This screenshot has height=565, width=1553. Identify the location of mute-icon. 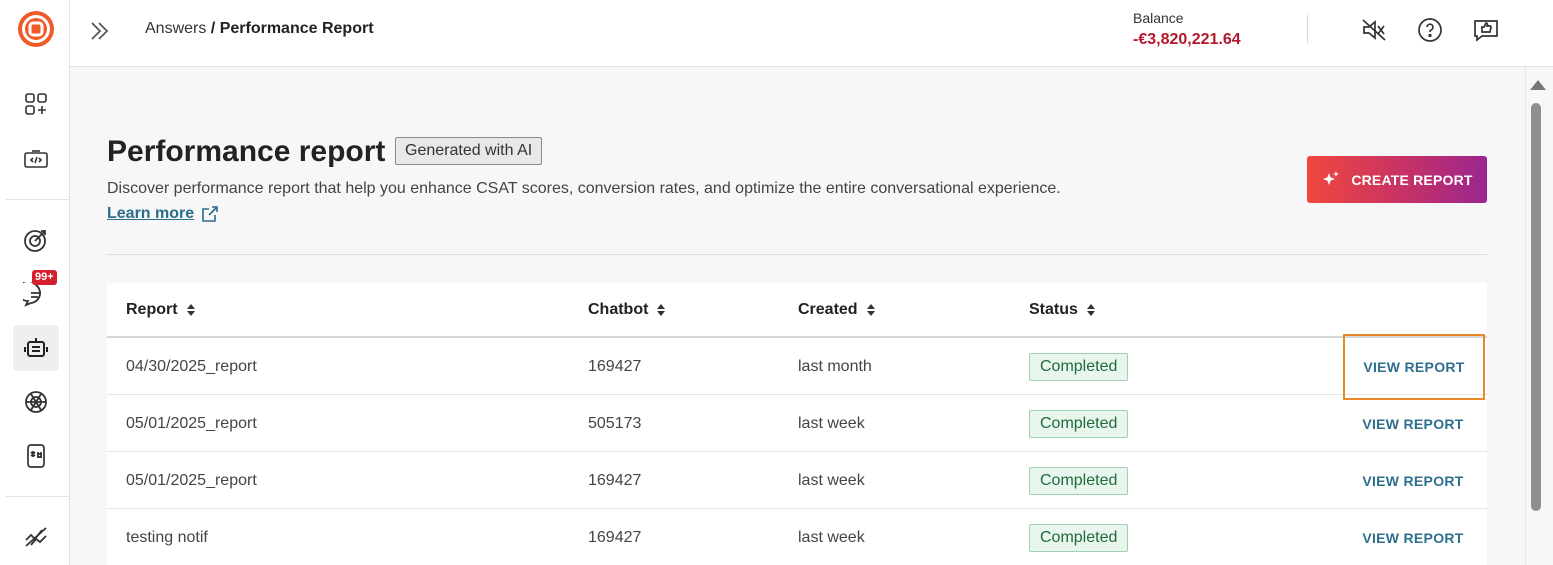
(1374, 30).